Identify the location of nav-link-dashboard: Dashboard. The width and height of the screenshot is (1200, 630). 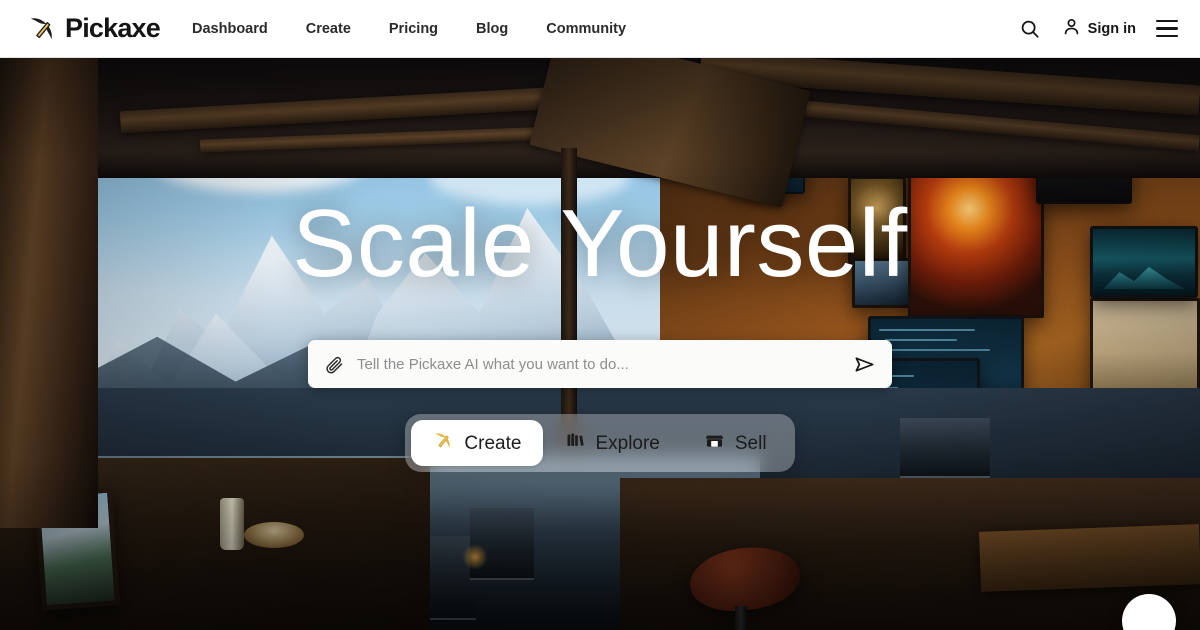
(230, 29).